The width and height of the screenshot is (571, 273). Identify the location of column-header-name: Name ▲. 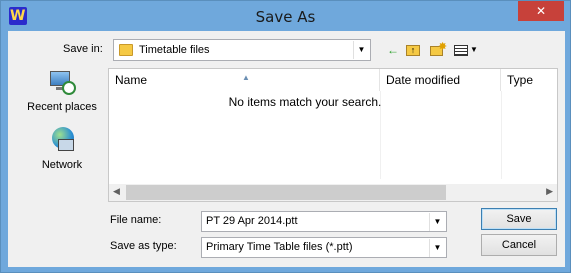
(244, 80).